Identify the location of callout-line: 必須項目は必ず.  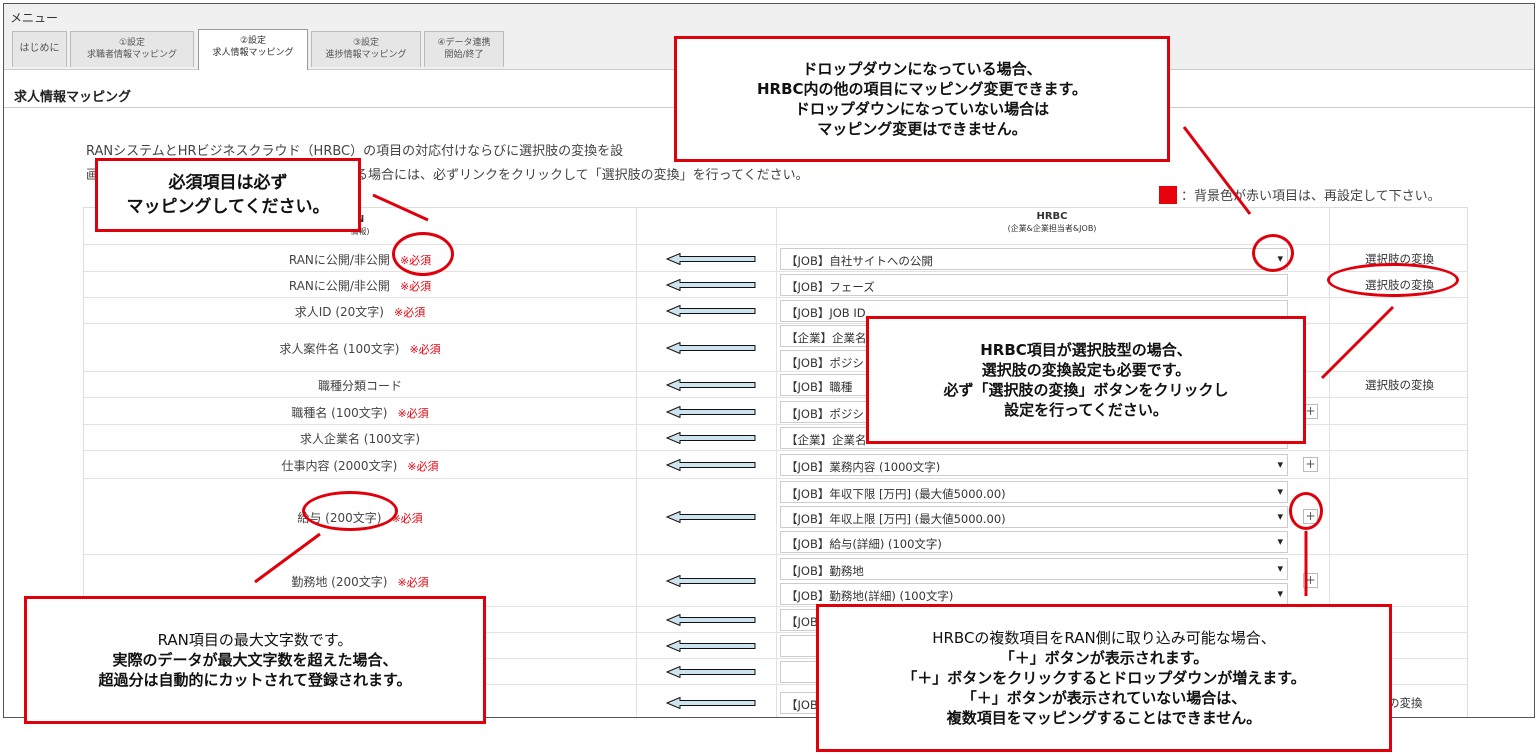
(228, 183).